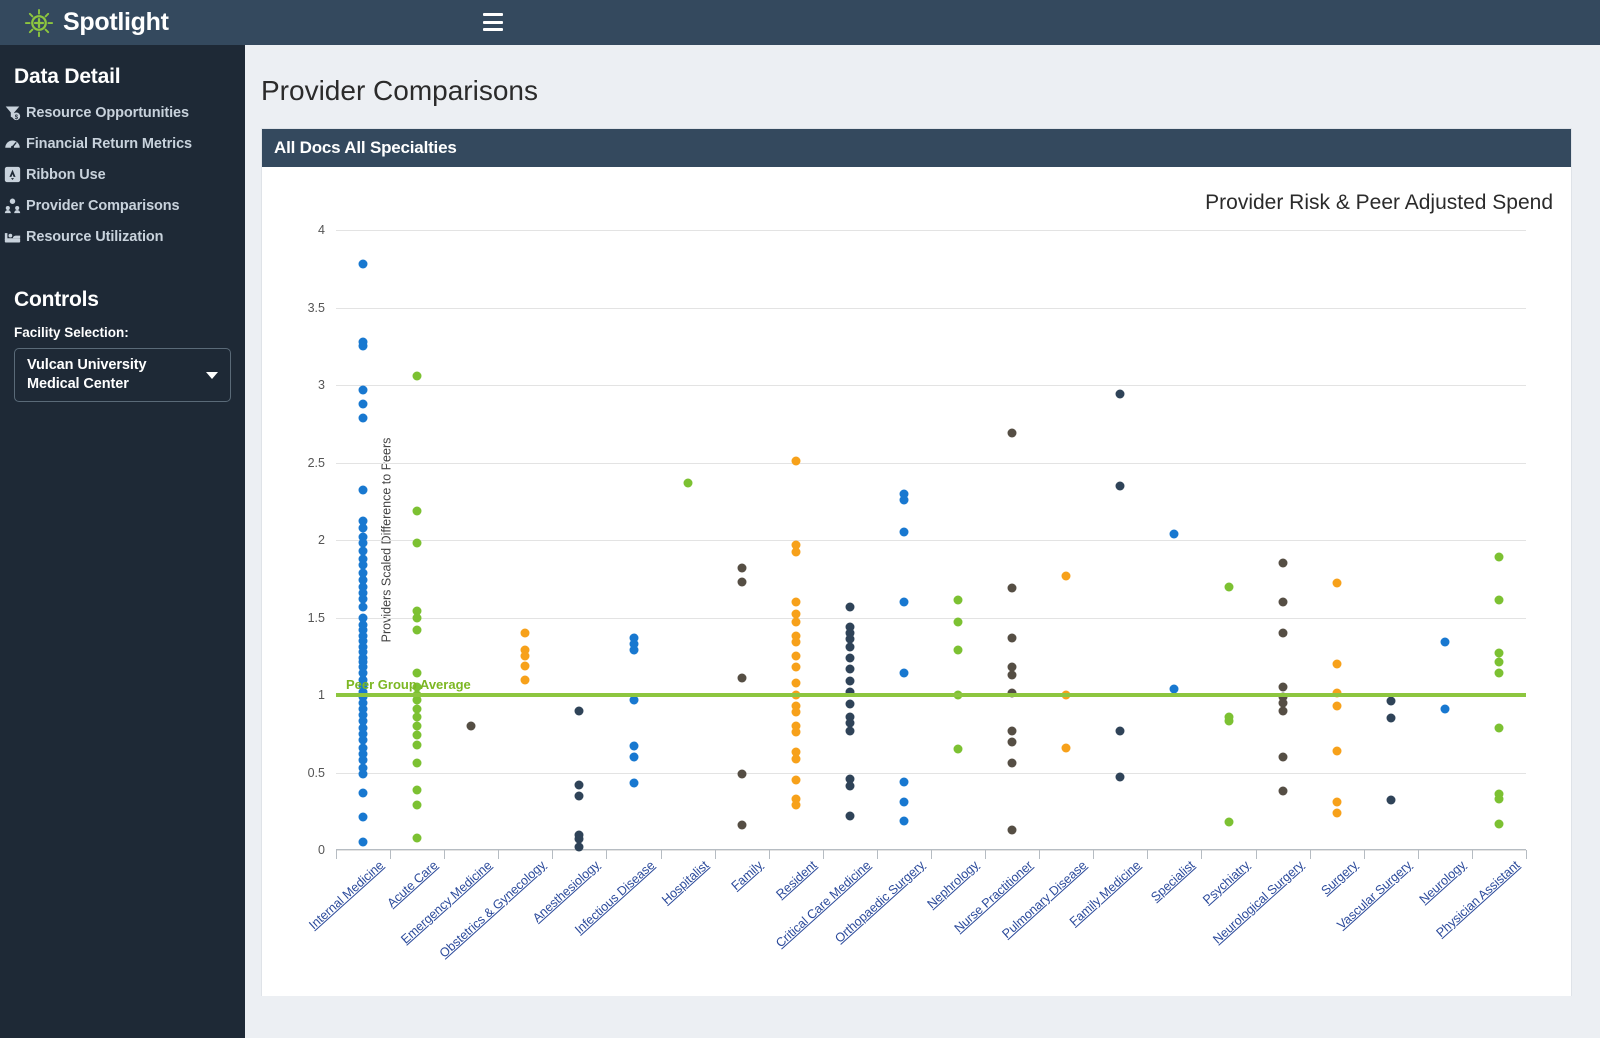 This screenshot has height=1038, width=1600. Describe the element at coordinates (122, 236) in the screenshot. I see `sidebar-item-resource-utilization: Resource Utilization` at that location.